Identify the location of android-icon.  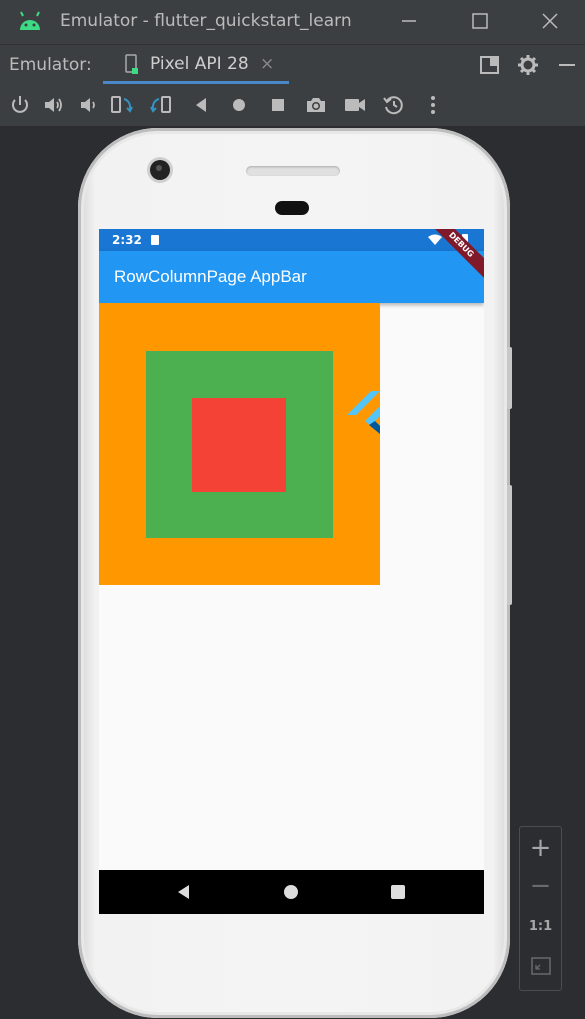
(30, 20).